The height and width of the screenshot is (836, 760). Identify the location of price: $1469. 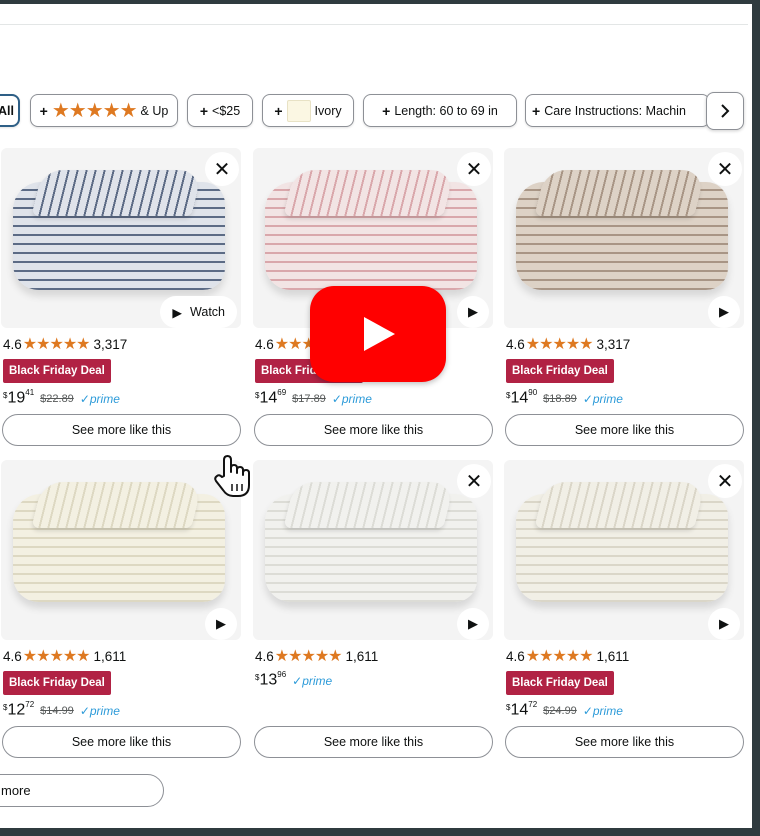
(271, 397).